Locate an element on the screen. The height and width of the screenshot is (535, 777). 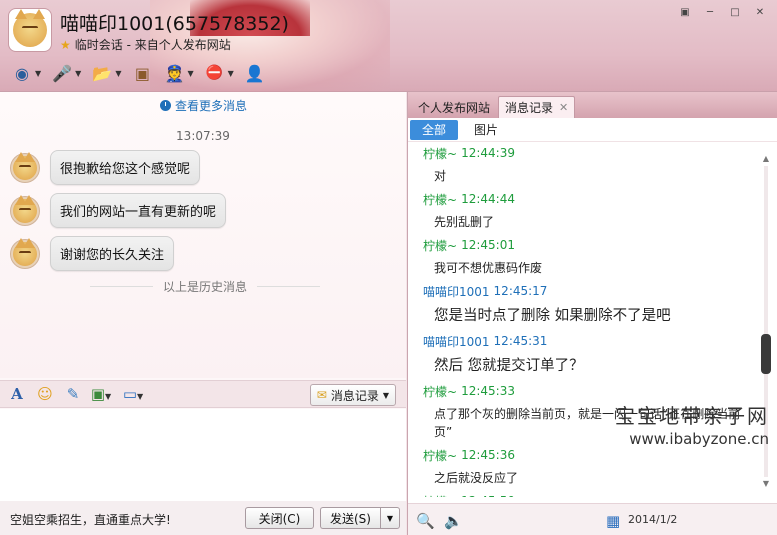
view-more-label: 查看更多消息 is located at coordinates (211, 106).